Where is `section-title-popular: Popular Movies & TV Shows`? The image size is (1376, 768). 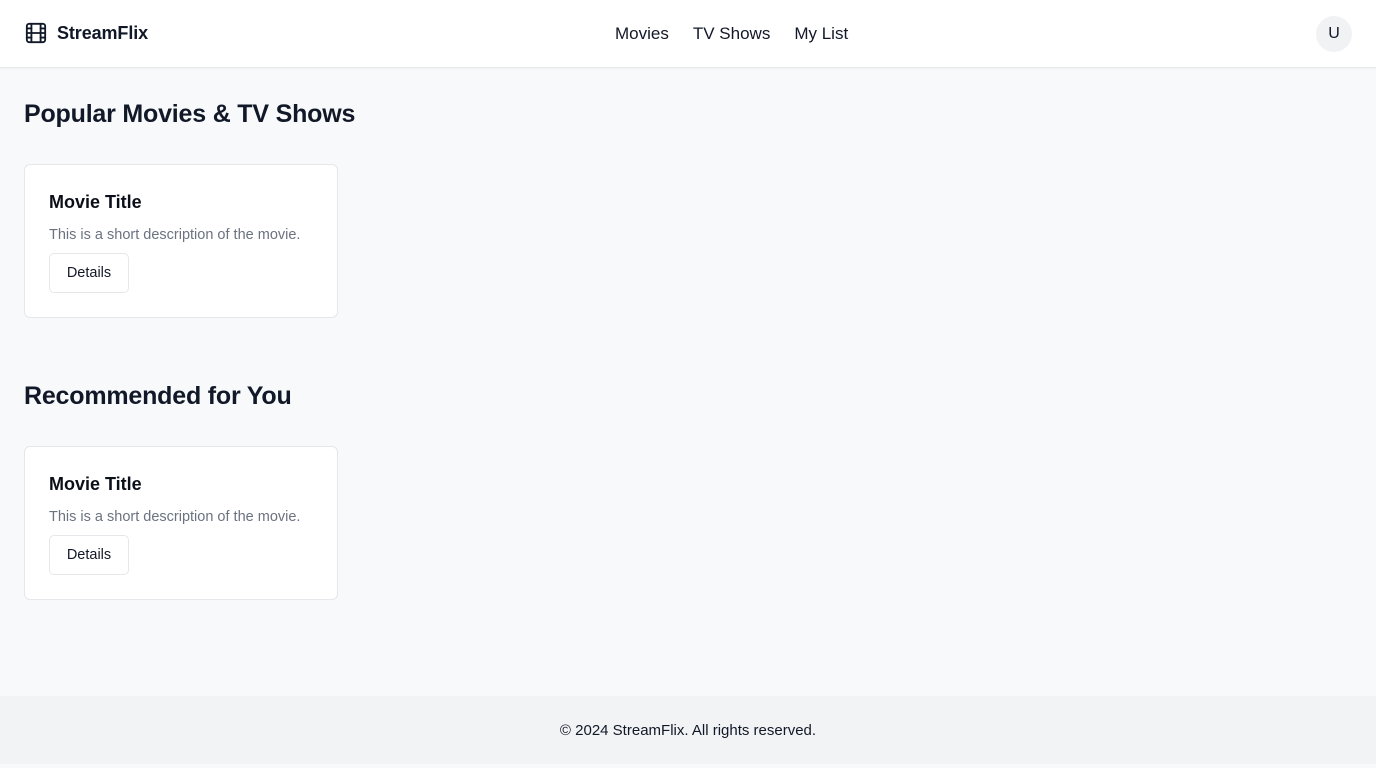
section-title-popular: Popular Movies & TV Shows is located at coordinates (190, 114).